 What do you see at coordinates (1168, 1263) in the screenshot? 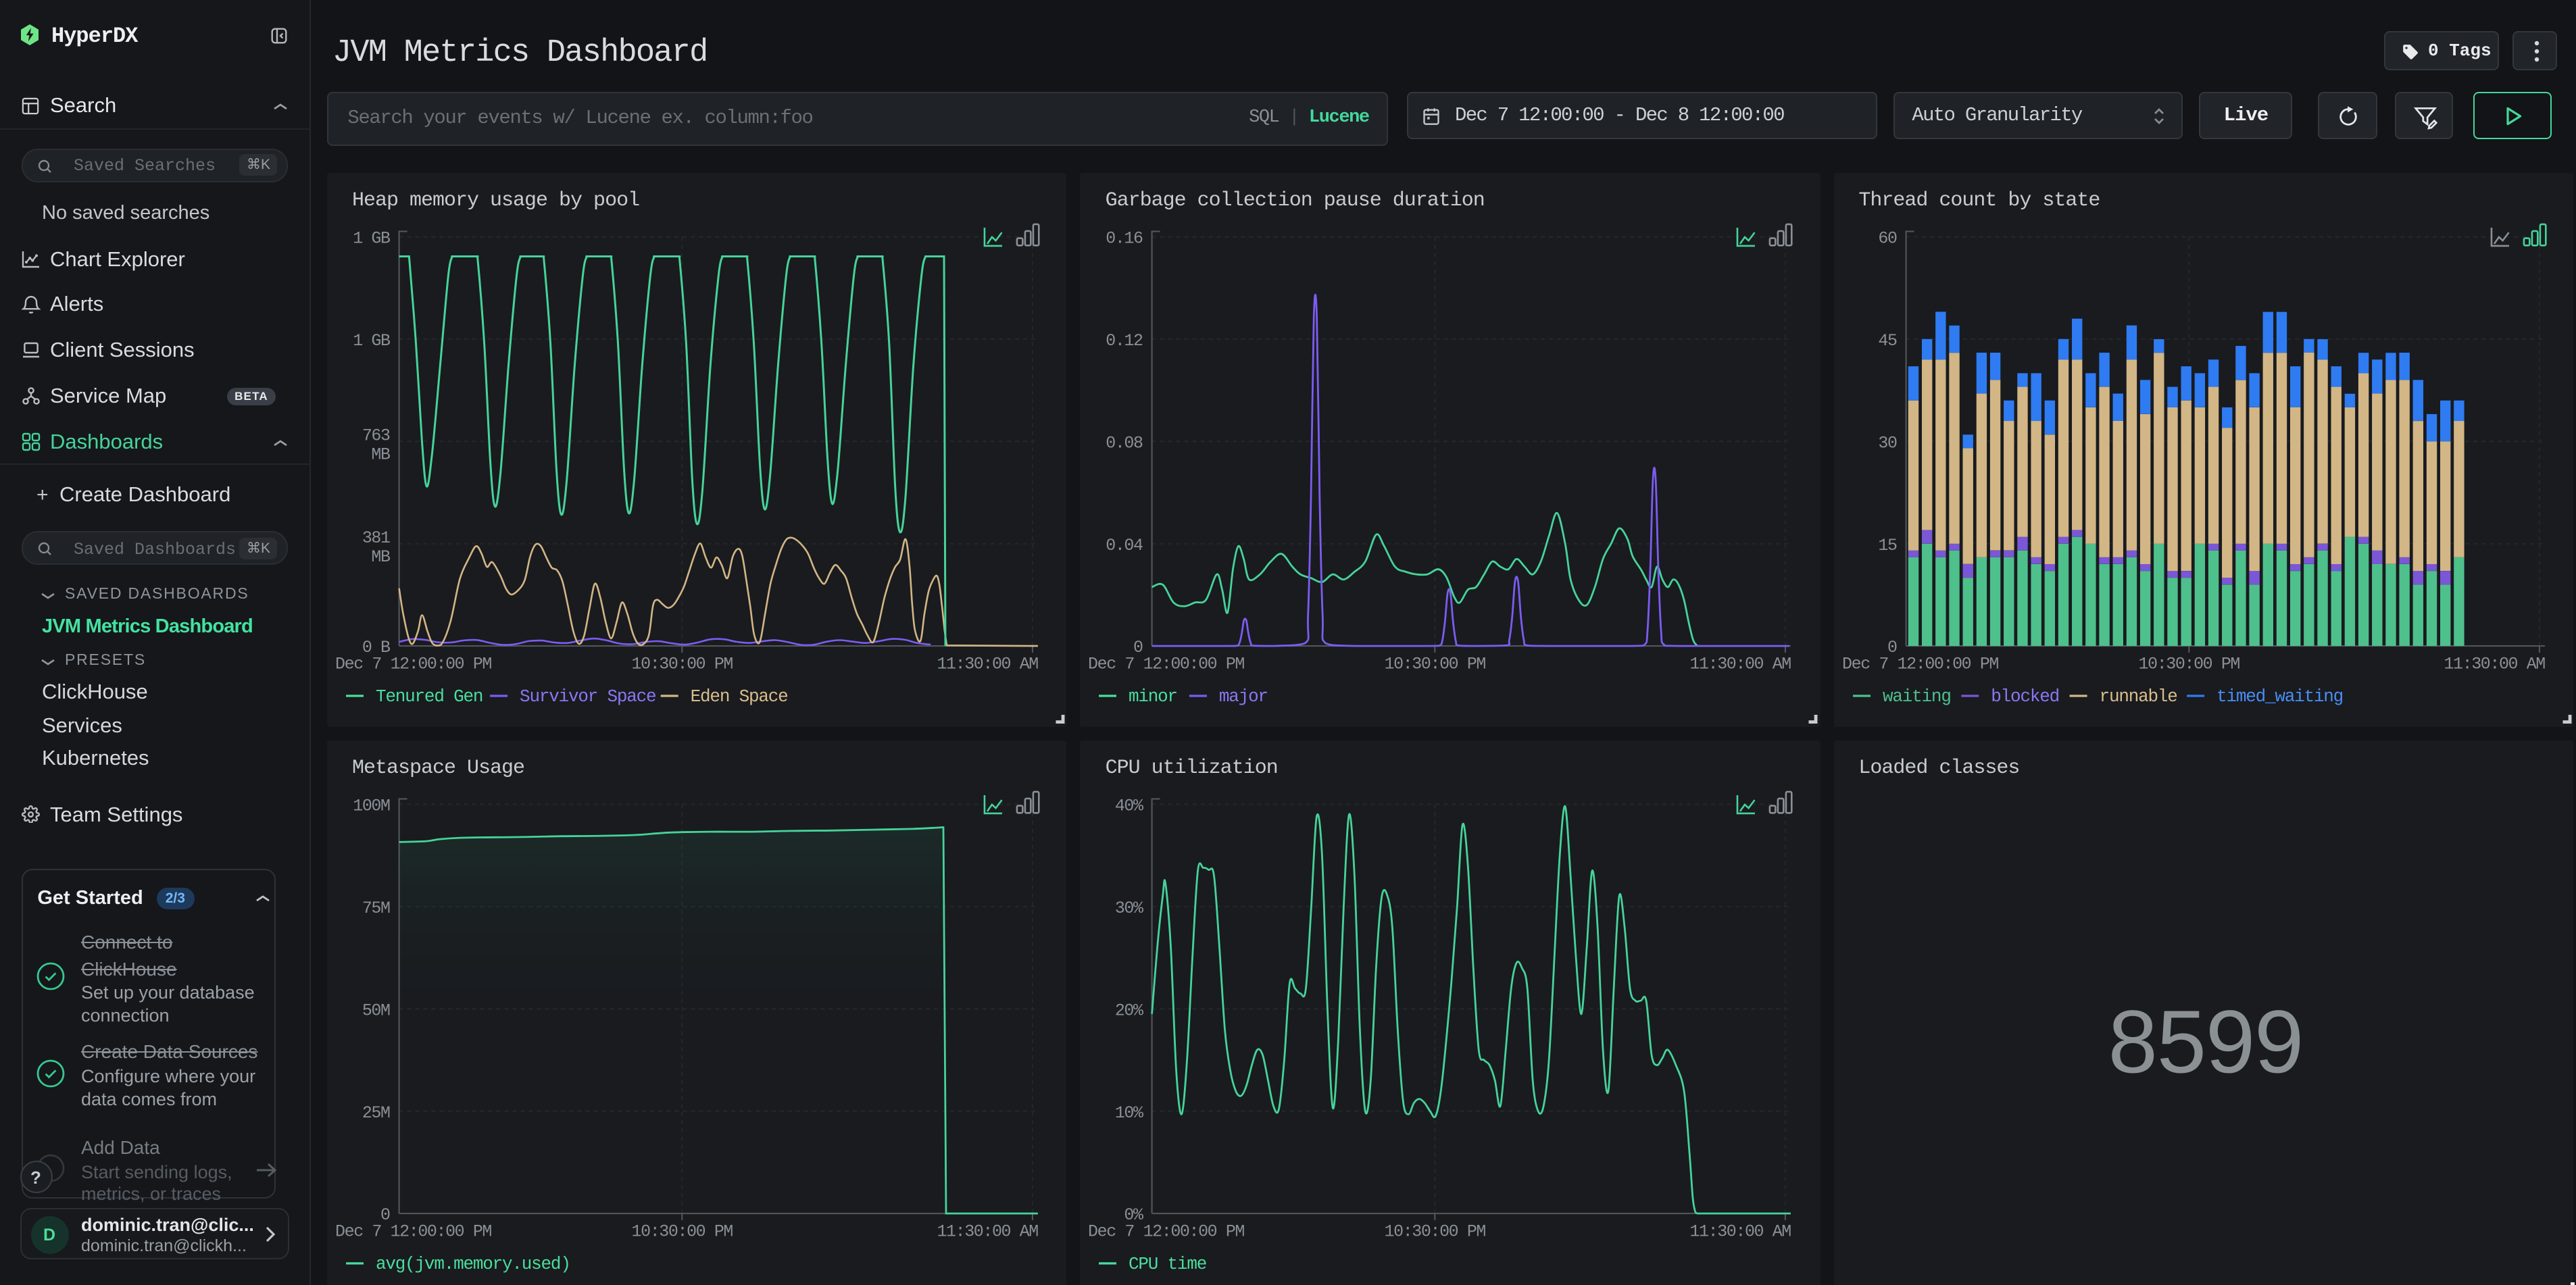
I see `svg-text: CPU time` at bounding box center [1168, 1263].